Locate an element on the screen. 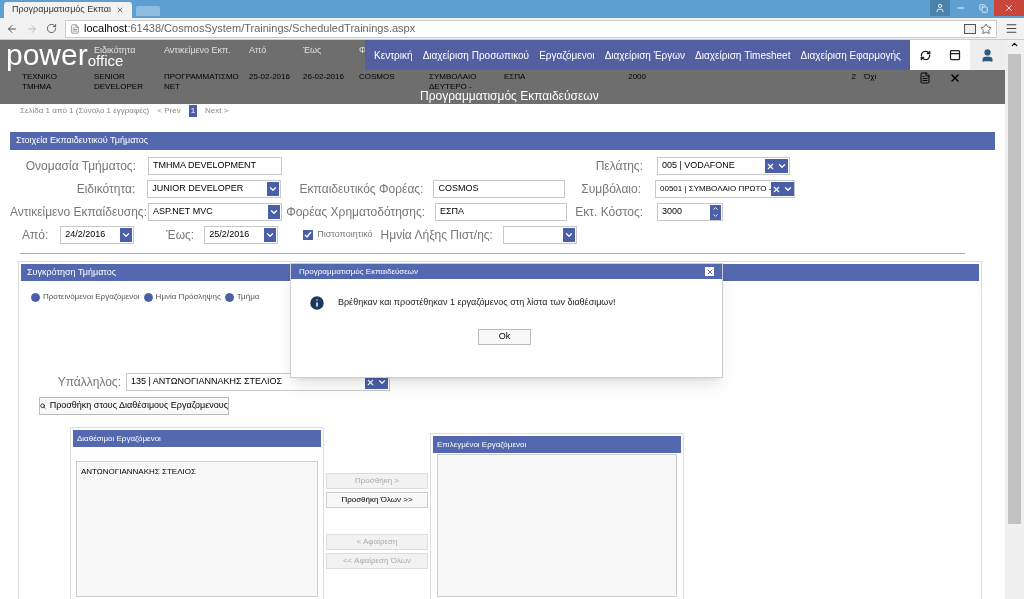  filter-label: Τμήμα is located at coordinates (248, 297).